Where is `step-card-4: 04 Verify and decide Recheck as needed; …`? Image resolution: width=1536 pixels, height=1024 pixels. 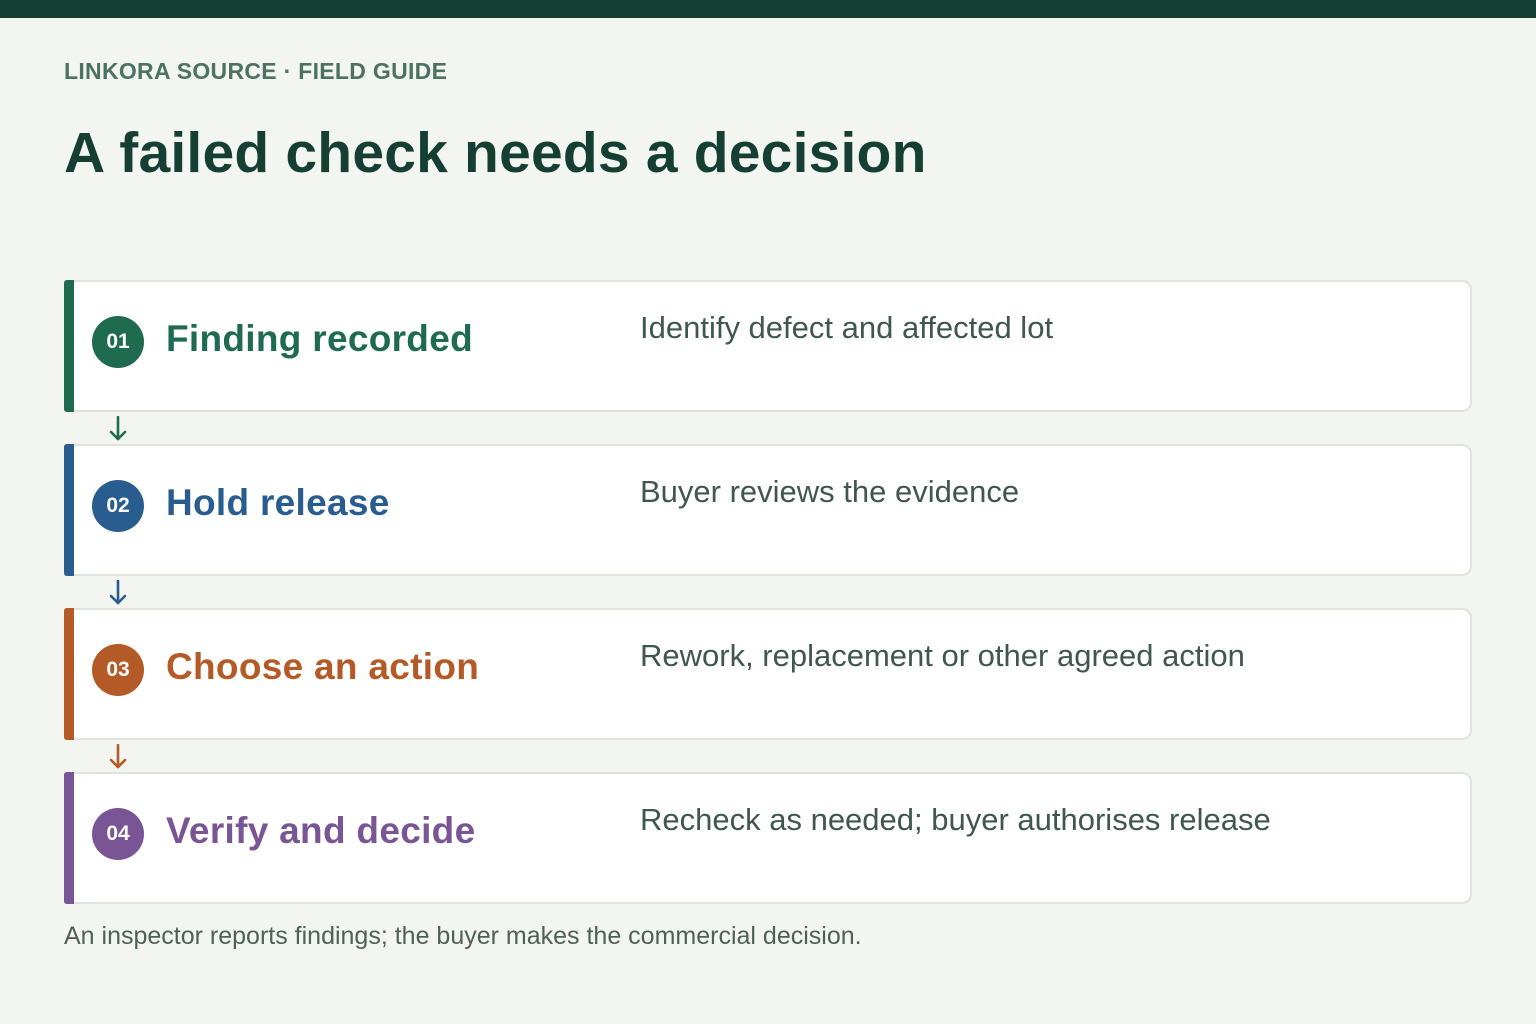
step-card-4: 04 Verify and decide Recheck as needed; … is located at coordinates (768, 838).